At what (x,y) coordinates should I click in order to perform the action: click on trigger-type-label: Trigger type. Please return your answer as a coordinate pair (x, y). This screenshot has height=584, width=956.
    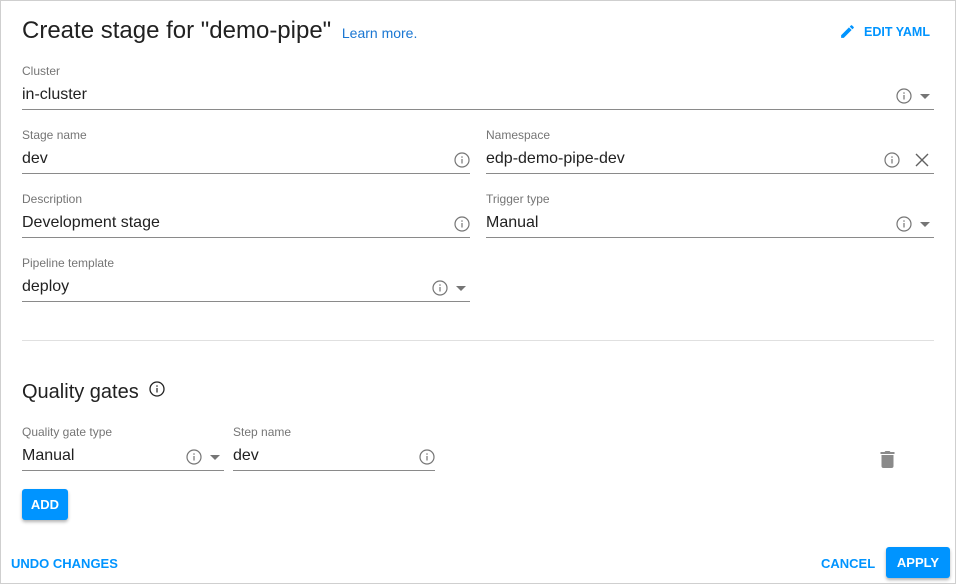
    Looking at the image, I should click on (518, 199).